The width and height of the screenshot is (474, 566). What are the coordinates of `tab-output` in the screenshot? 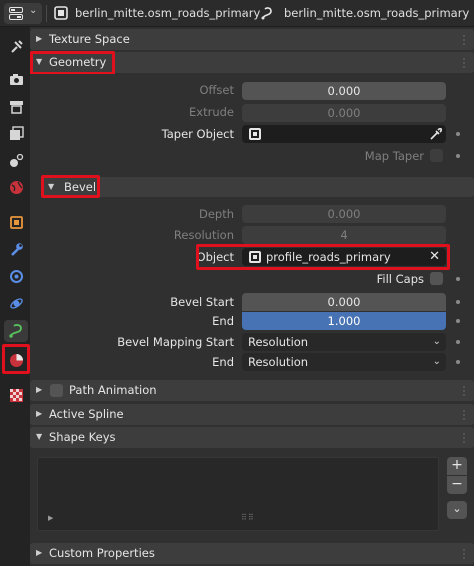 It's located at (16, 106).